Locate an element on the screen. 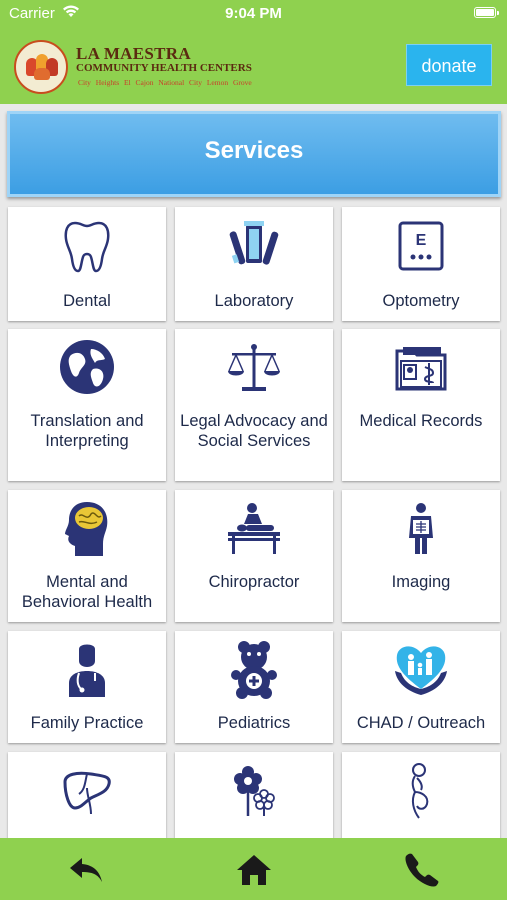 The height and width of the screenshot is (900, 507). tooth-icon is located at coordinates (87, 245).